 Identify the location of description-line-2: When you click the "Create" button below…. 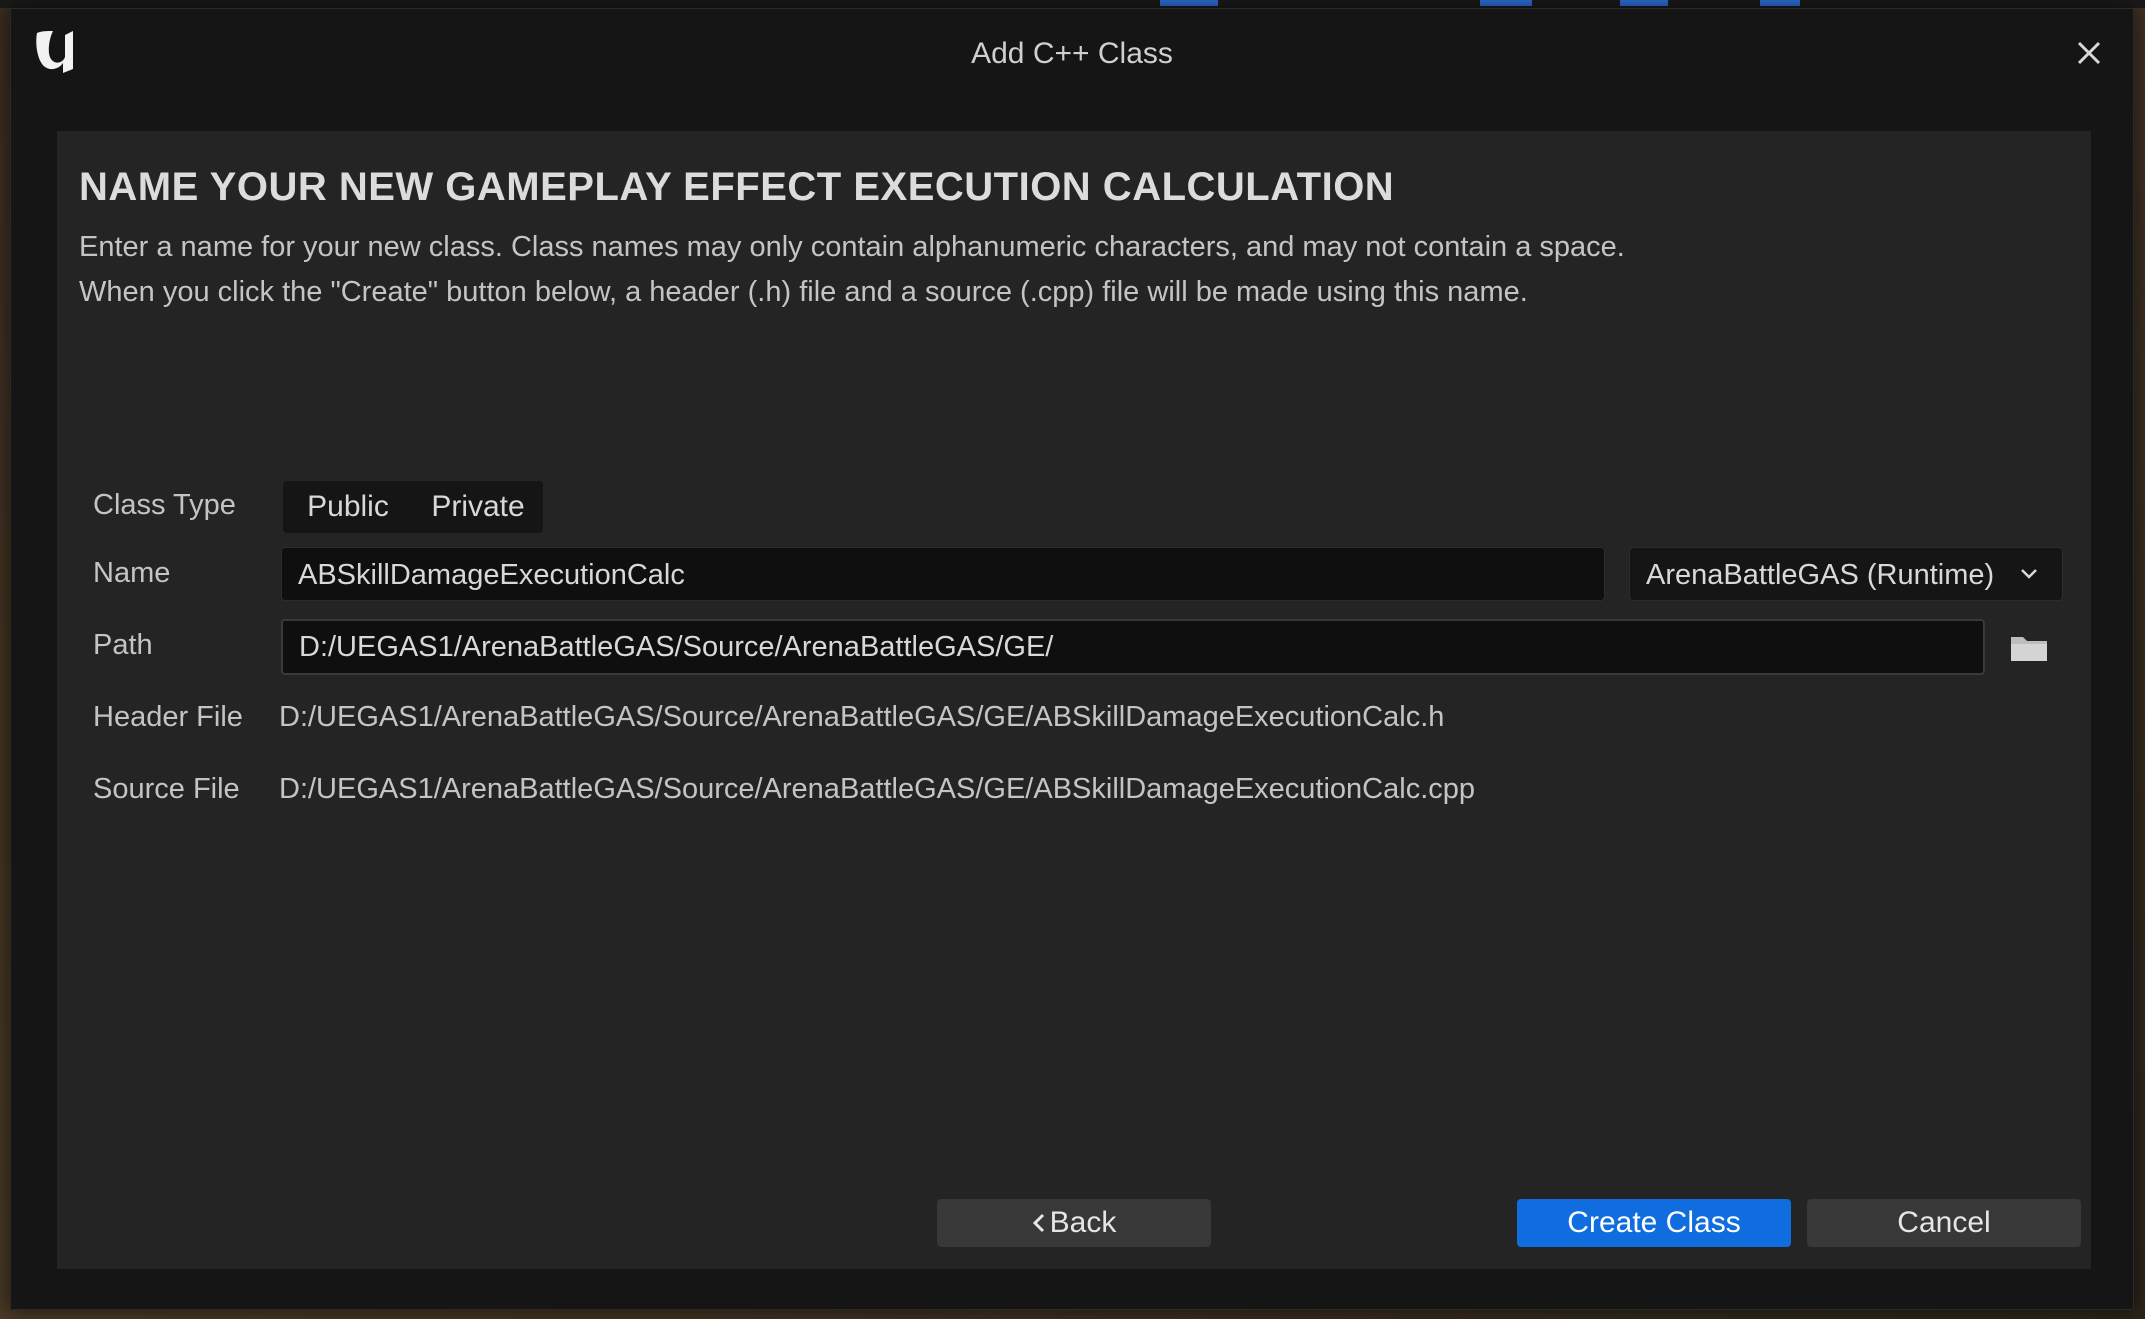
(803, 292).